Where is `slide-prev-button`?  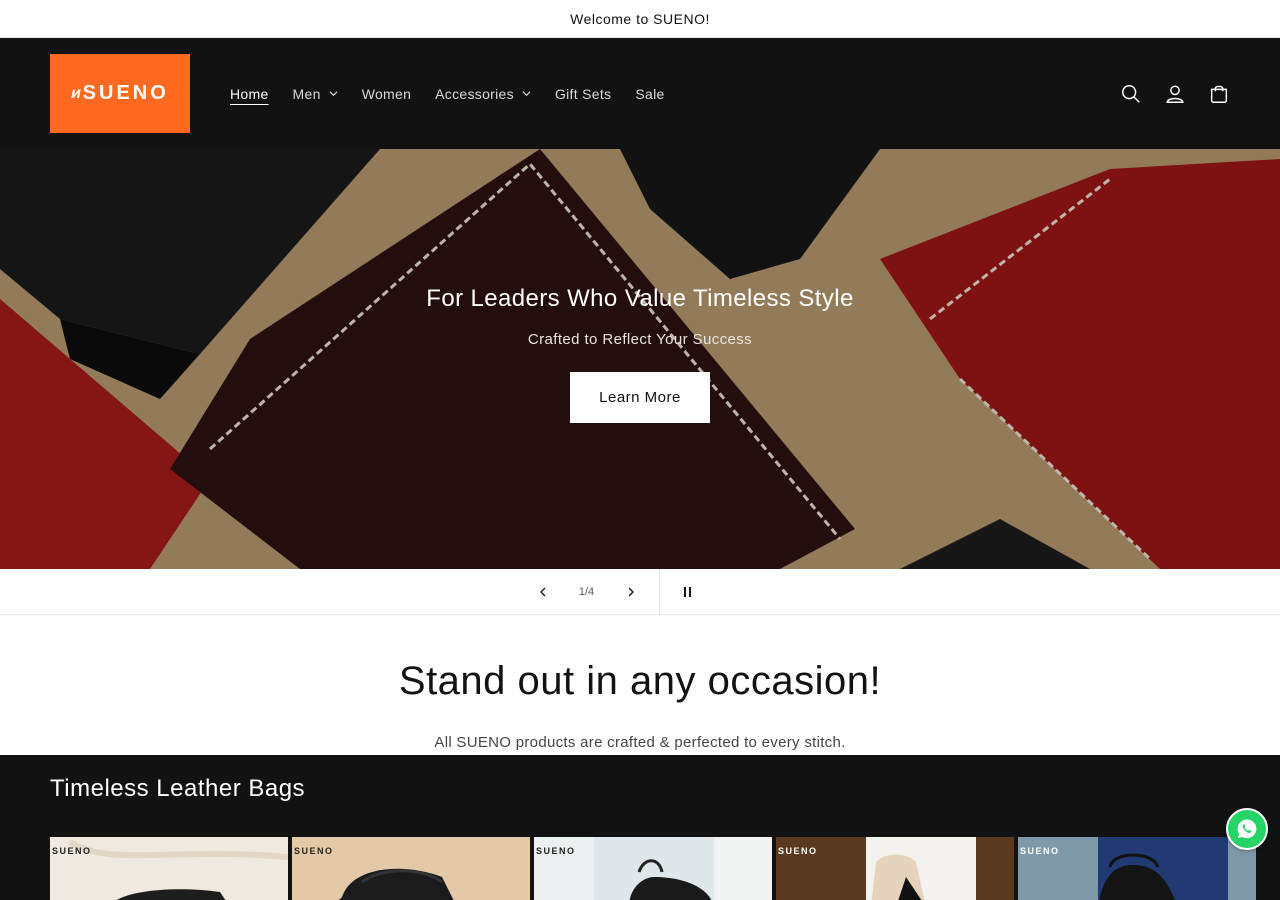
slide-prev-button is located at coordinates (543, 592).